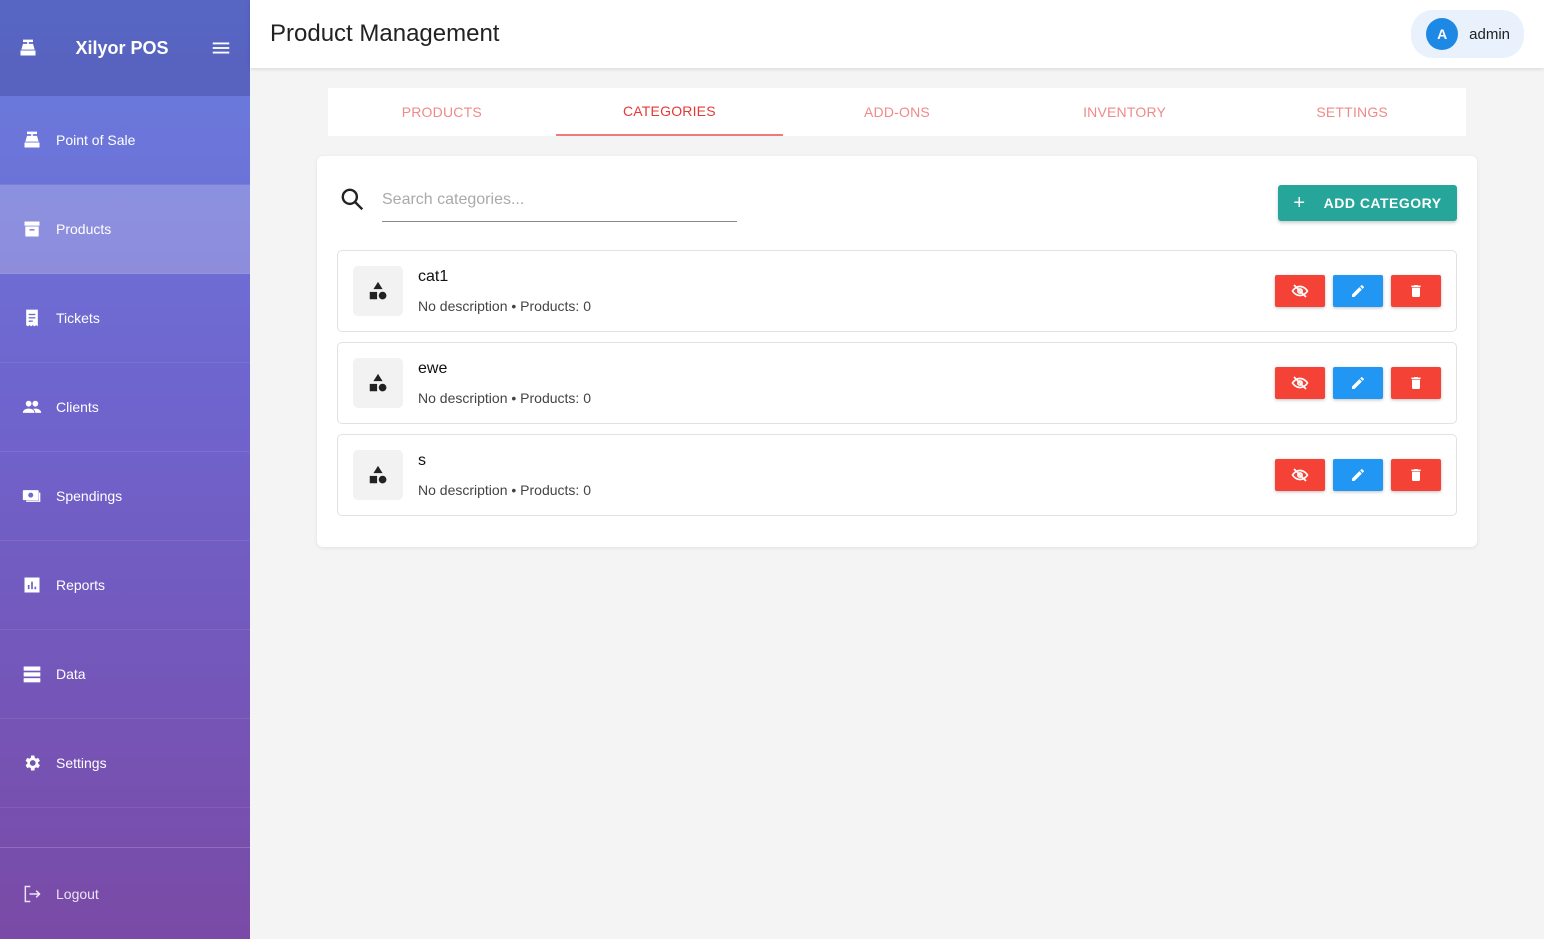 Image resolution: width=1544 pixels, height=939 pixels. What do you see at coordinates (897, 34) in the screenshot?
I see `top-header: Product Management A admin` at bounding box center [897, 34].